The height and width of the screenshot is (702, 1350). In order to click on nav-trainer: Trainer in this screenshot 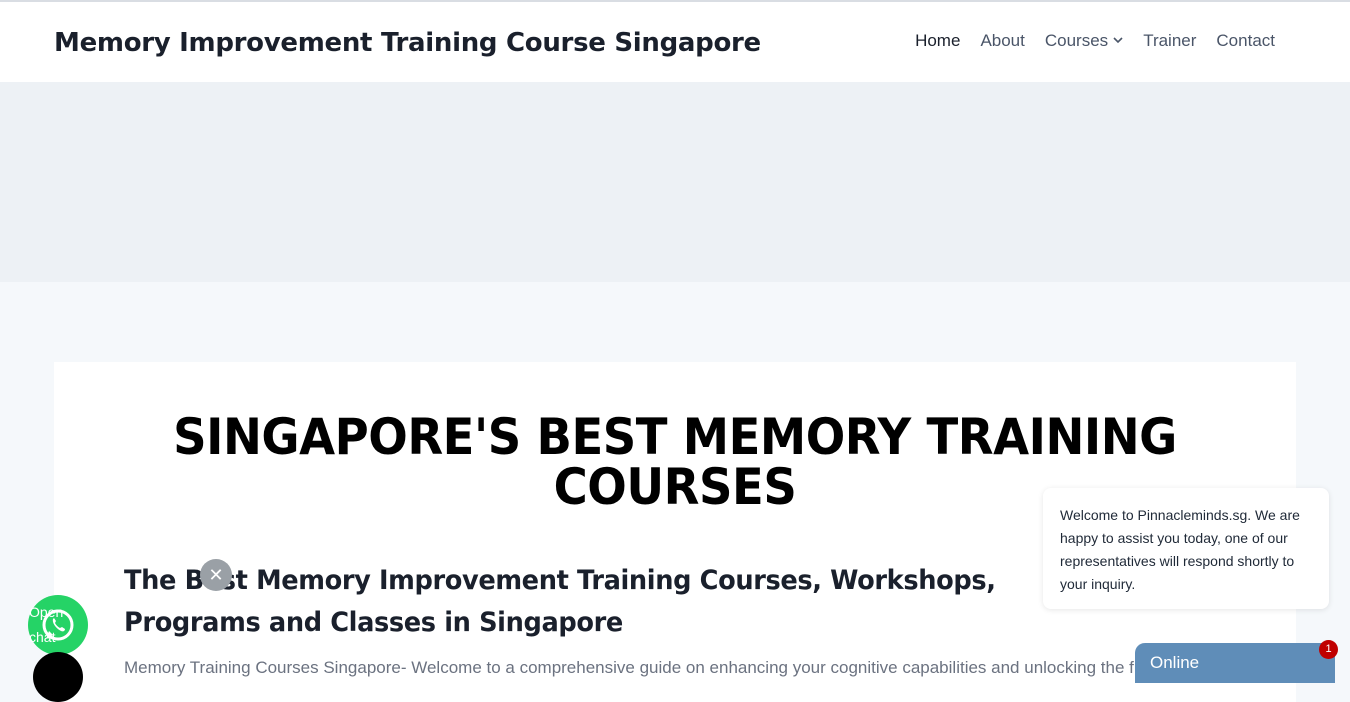, I will do `click(1169, 41)`.